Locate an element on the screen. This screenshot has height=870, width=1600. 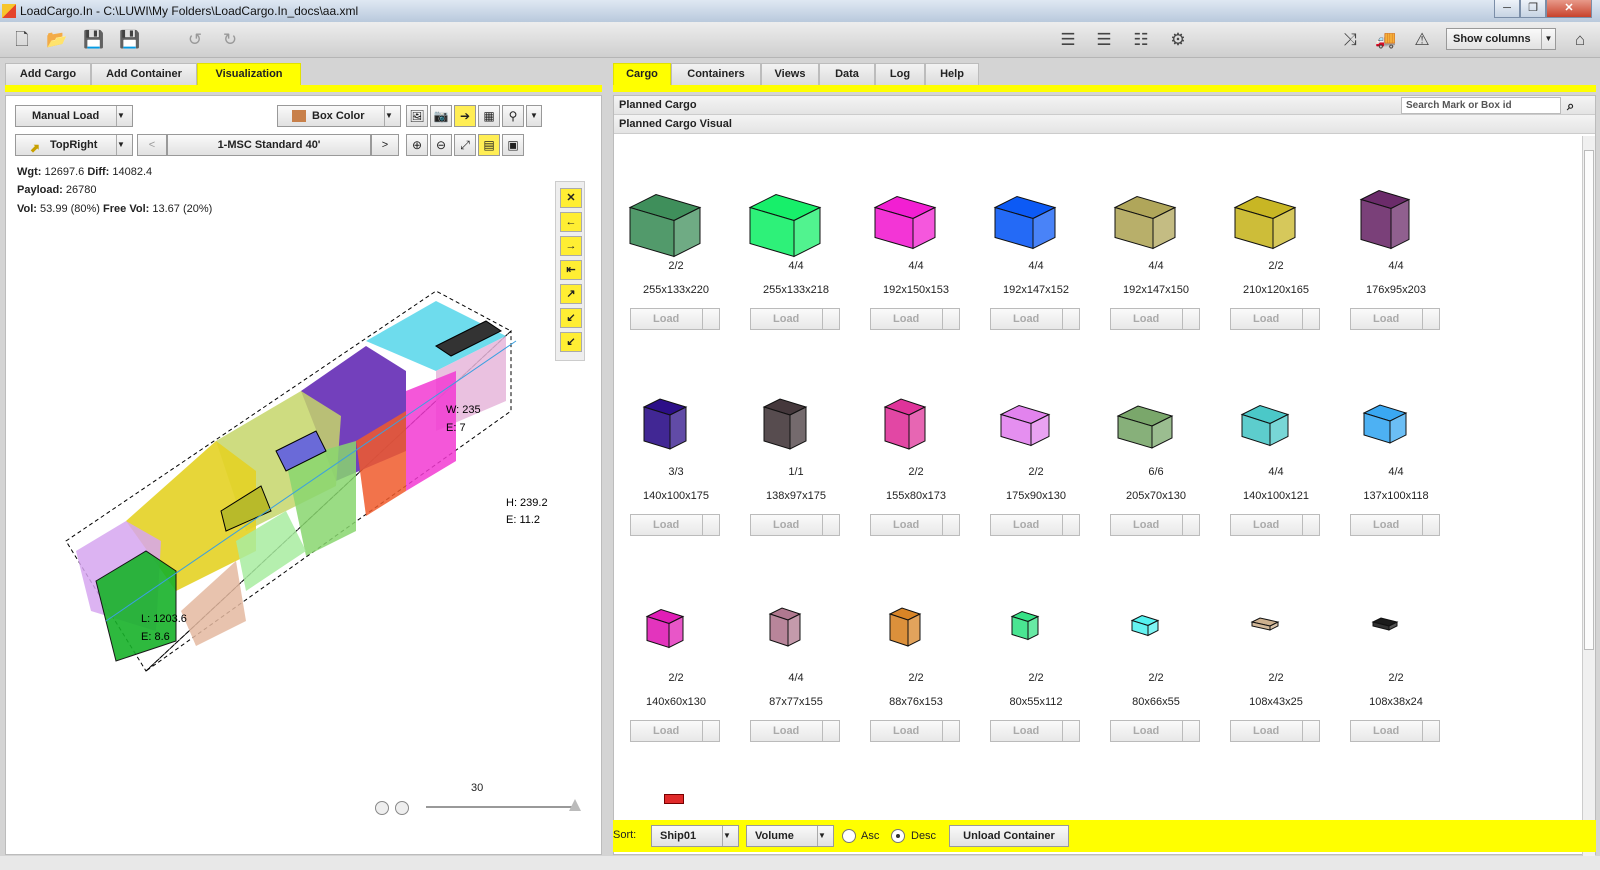
arrow-back-icon: ⇤ is located at coordinates (571, 270).